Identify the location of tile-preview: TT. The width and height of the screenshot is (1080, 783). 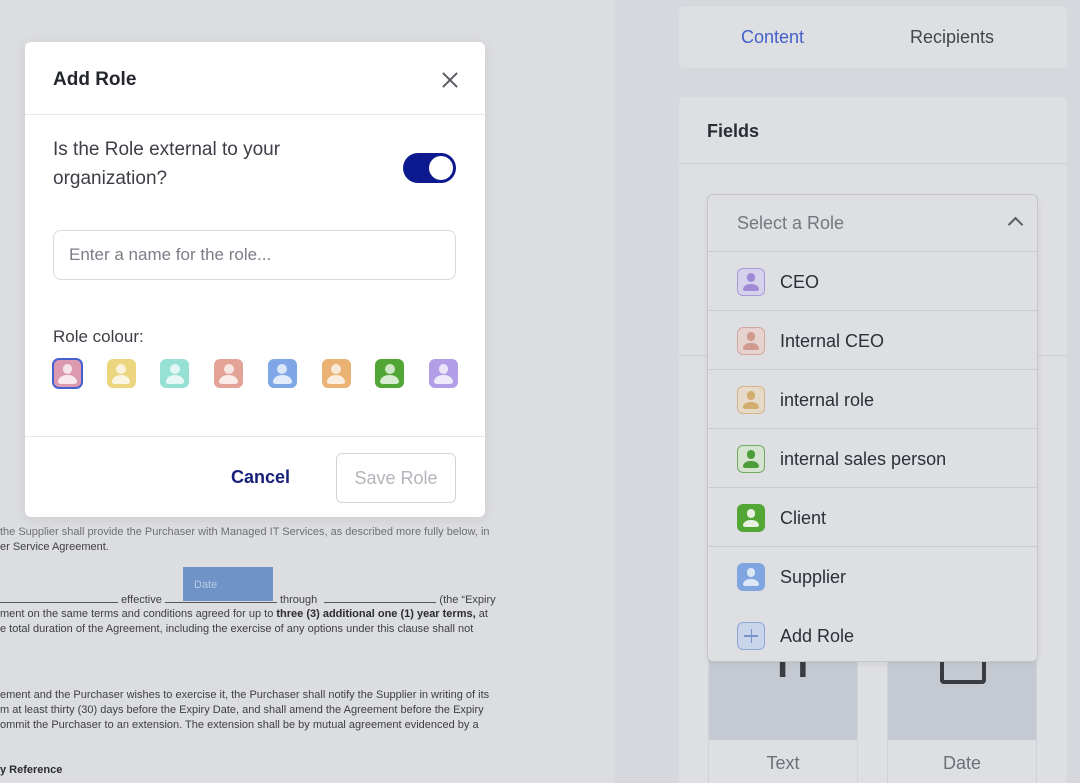
(783, 699).